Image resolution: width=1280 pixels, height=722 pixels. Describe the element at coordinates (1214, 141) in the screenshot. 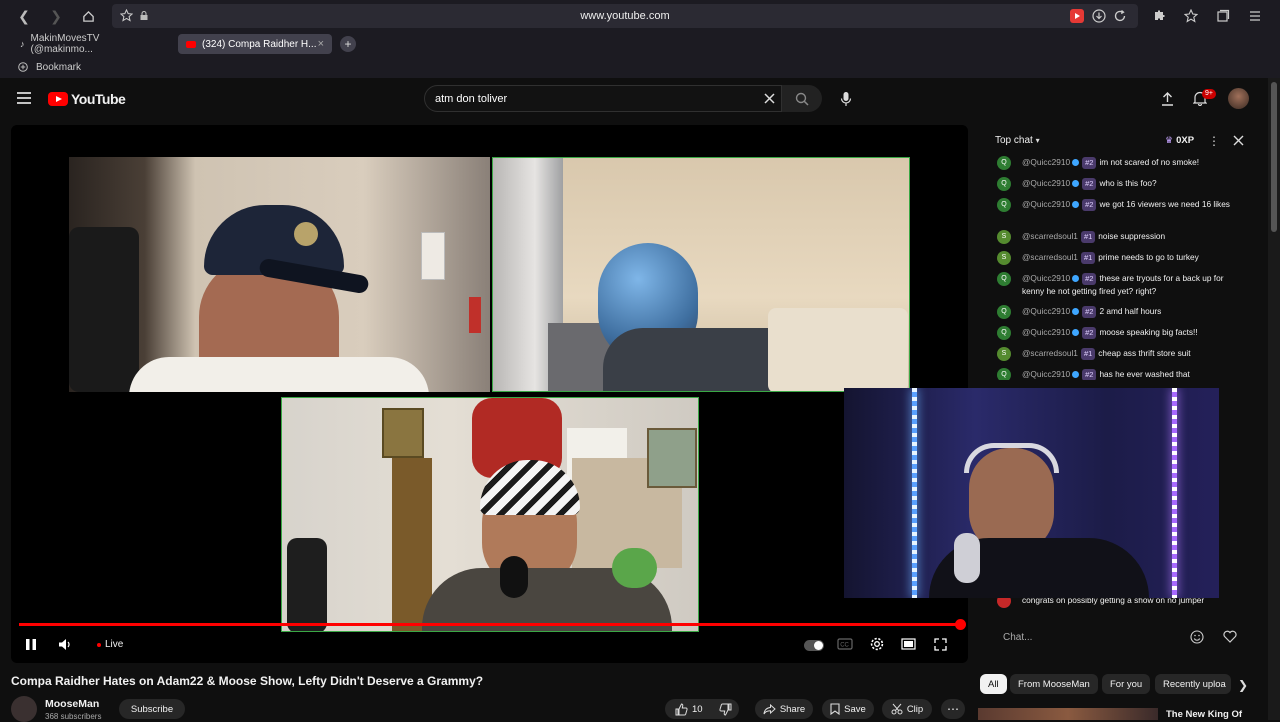

I see `more-vertical-icon: ⋮` at that location.